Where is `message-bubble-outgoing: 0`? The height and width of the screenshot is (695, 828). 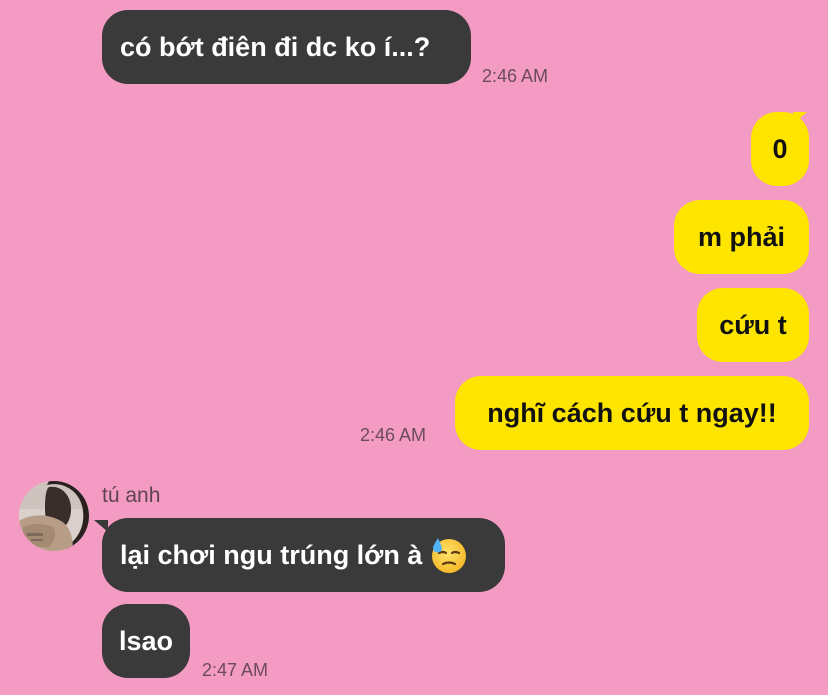 message-bubble-outgoing: 0 is located at coordinates (780, 149).